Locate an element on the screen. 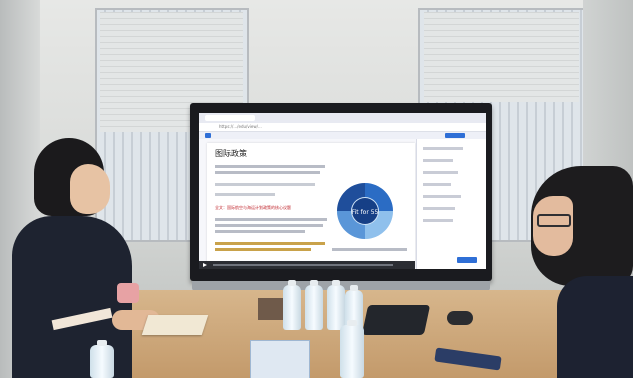 This screenshot has width=633, height=378. keyboard is located at coordinates (396, 320).